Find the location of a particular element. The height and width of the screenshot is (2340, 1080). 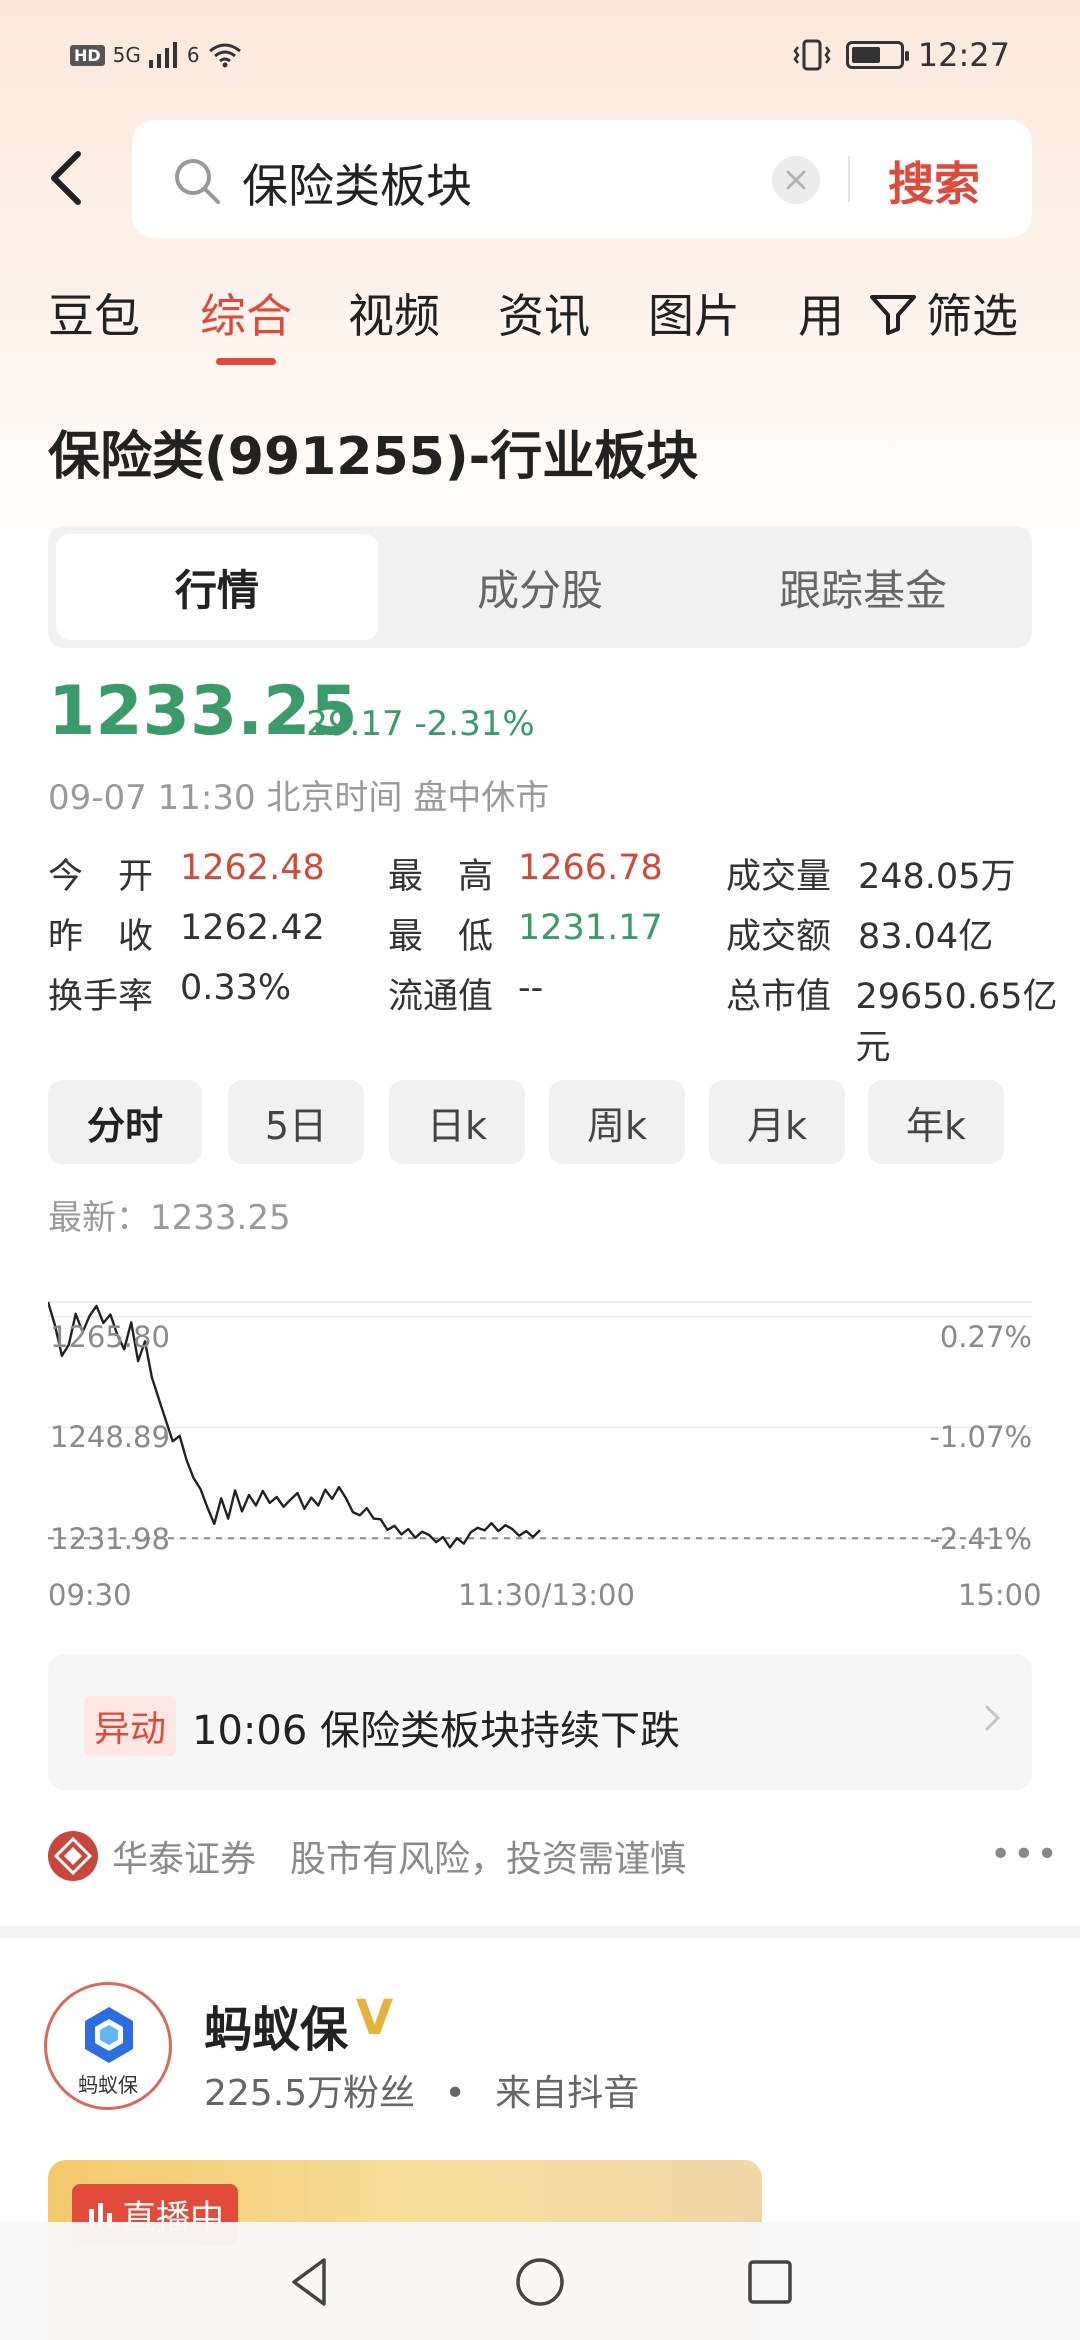

y-tick-label: 1231.98 is located at coordinates (110, 1539).